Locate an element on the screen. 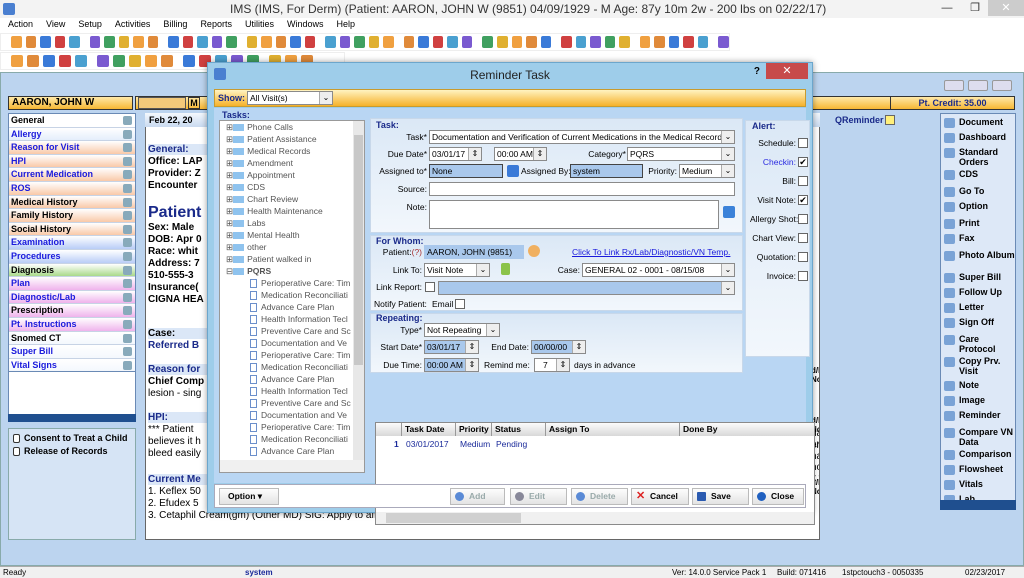  child-minimize-button is located at coordinates (954, 85).